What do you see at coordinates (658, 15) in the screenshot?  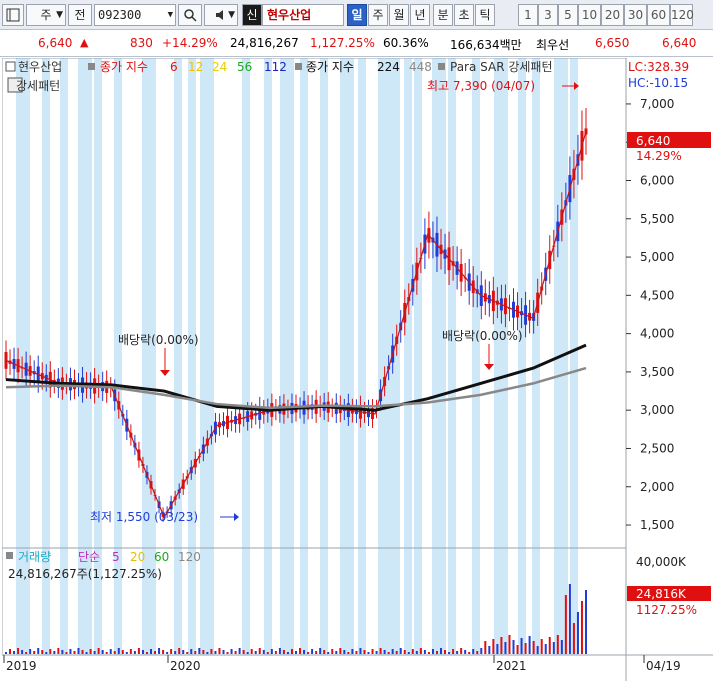 I see `interval-button-60: 60` at bounding box center [658, 15].